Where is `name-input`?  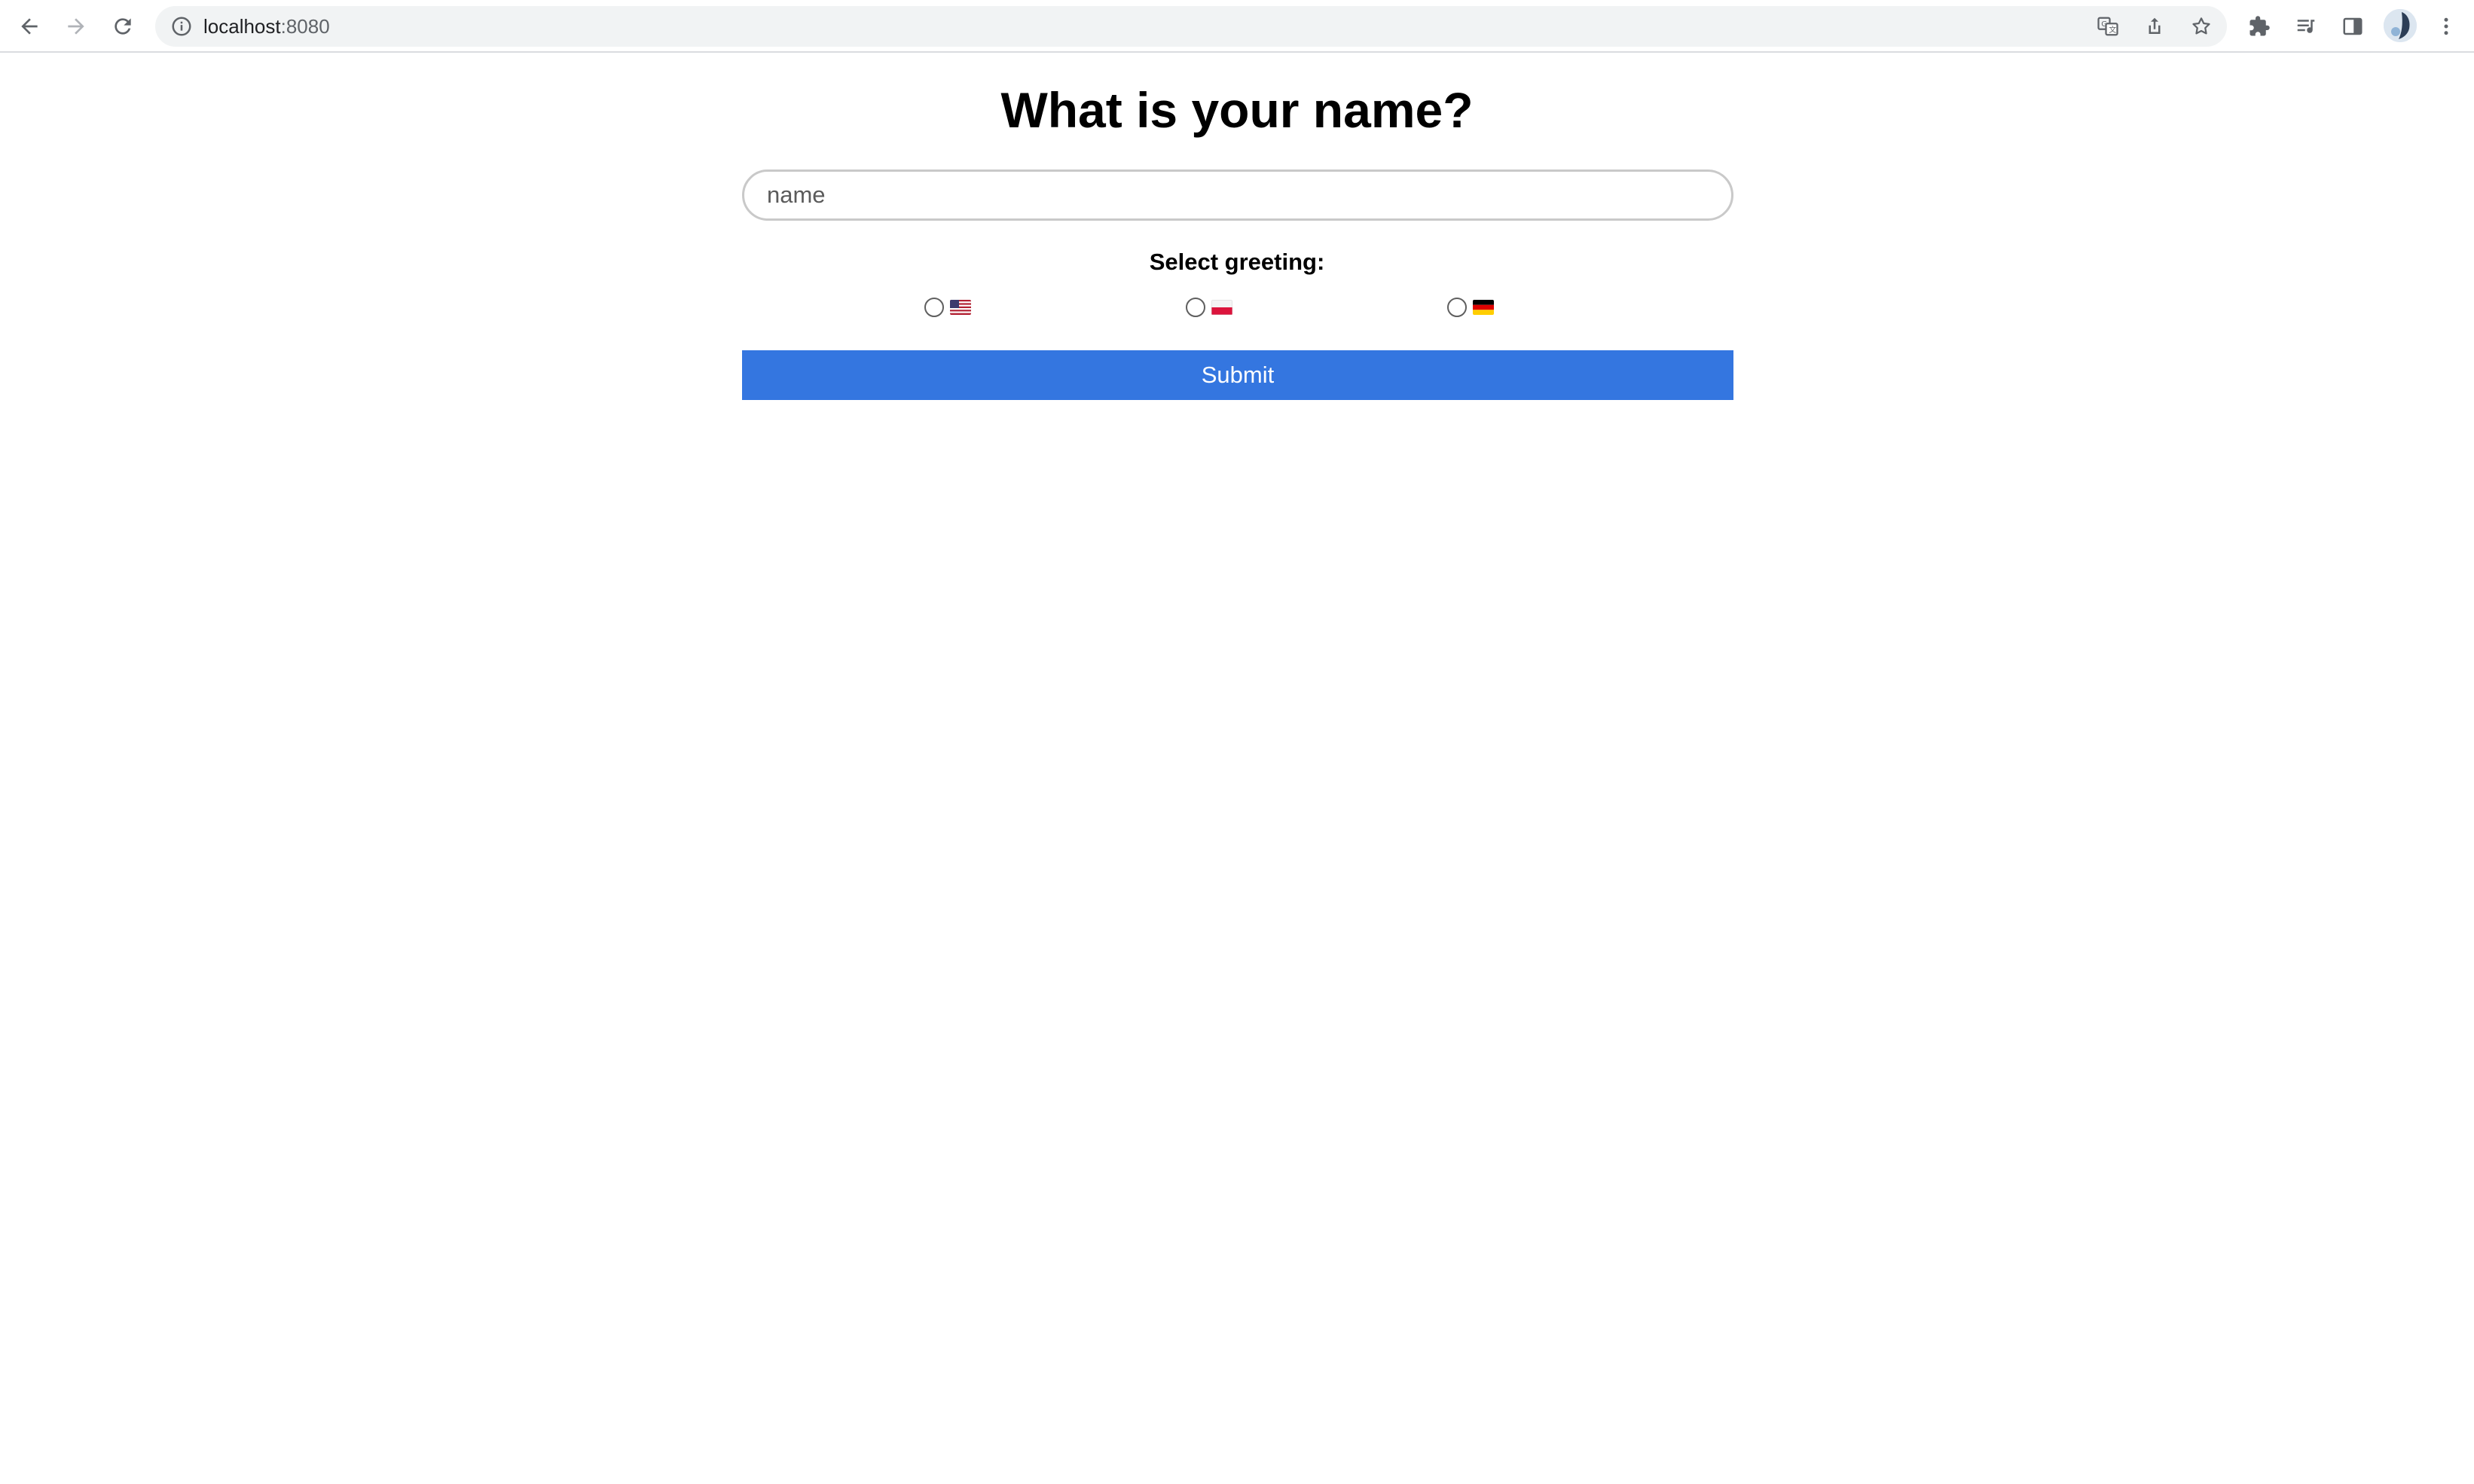 name-input is located at coordinates (1237, 195).